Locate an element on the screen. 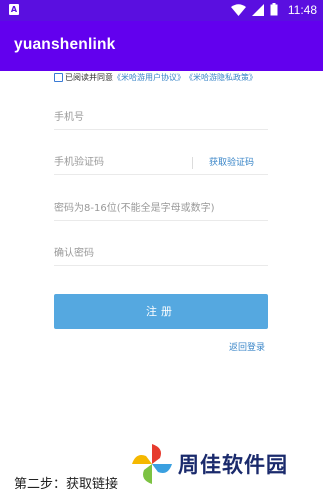  confirm-password-input is located at coordinates (161, 253).